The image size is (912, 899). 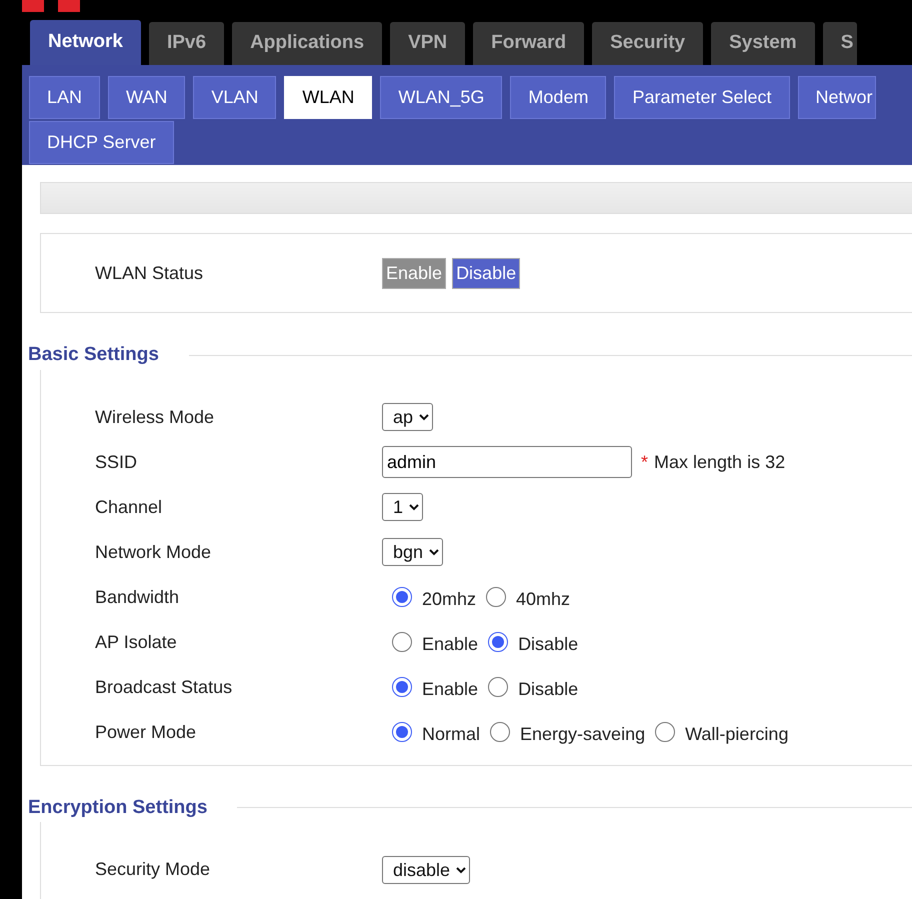 What do you see at coordinates (528, 43) in the screenshot?
I see `nav-tab: Forward` at bounding box center [528, 43].